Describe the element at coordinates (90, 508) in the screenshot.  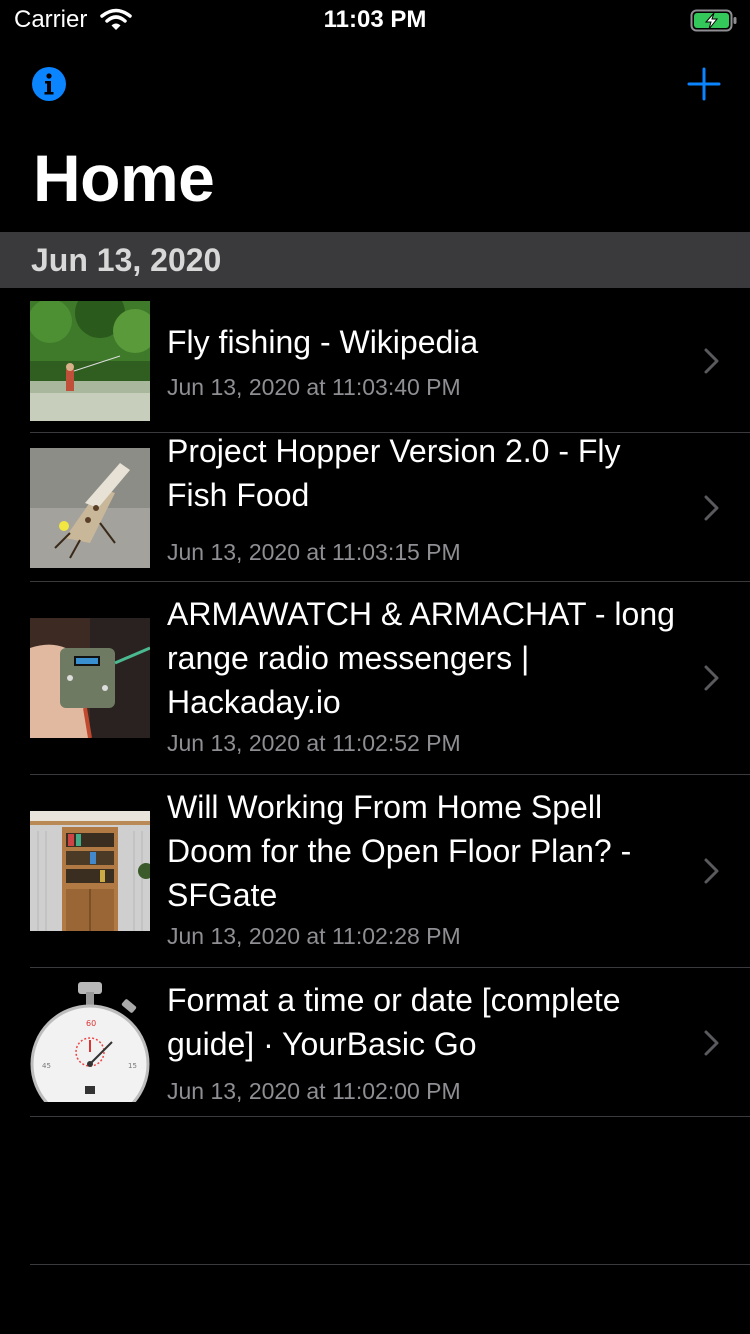
I see `fly-lure-thumbnail` at that location.